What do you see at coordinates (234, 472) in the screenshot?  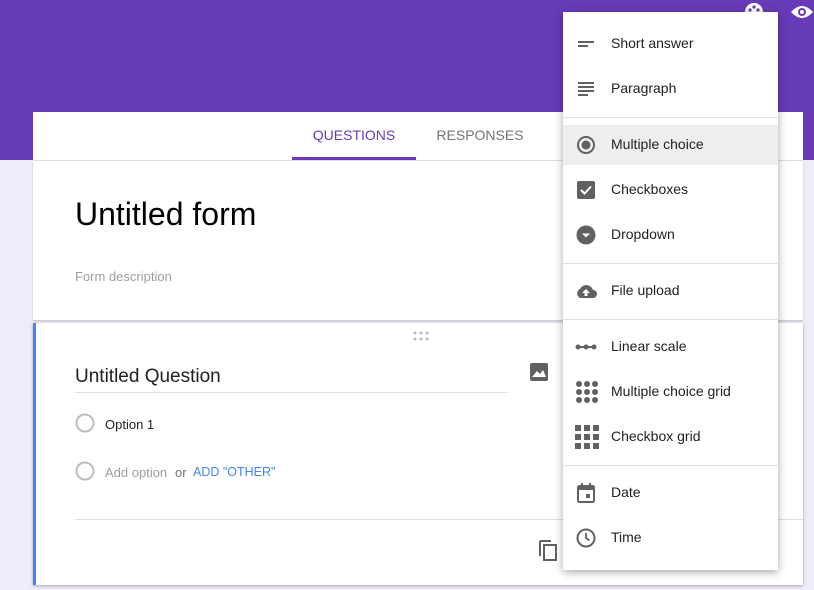 I see `add-other-button: ADD "OTHER"` at bounding box center [234, 472].